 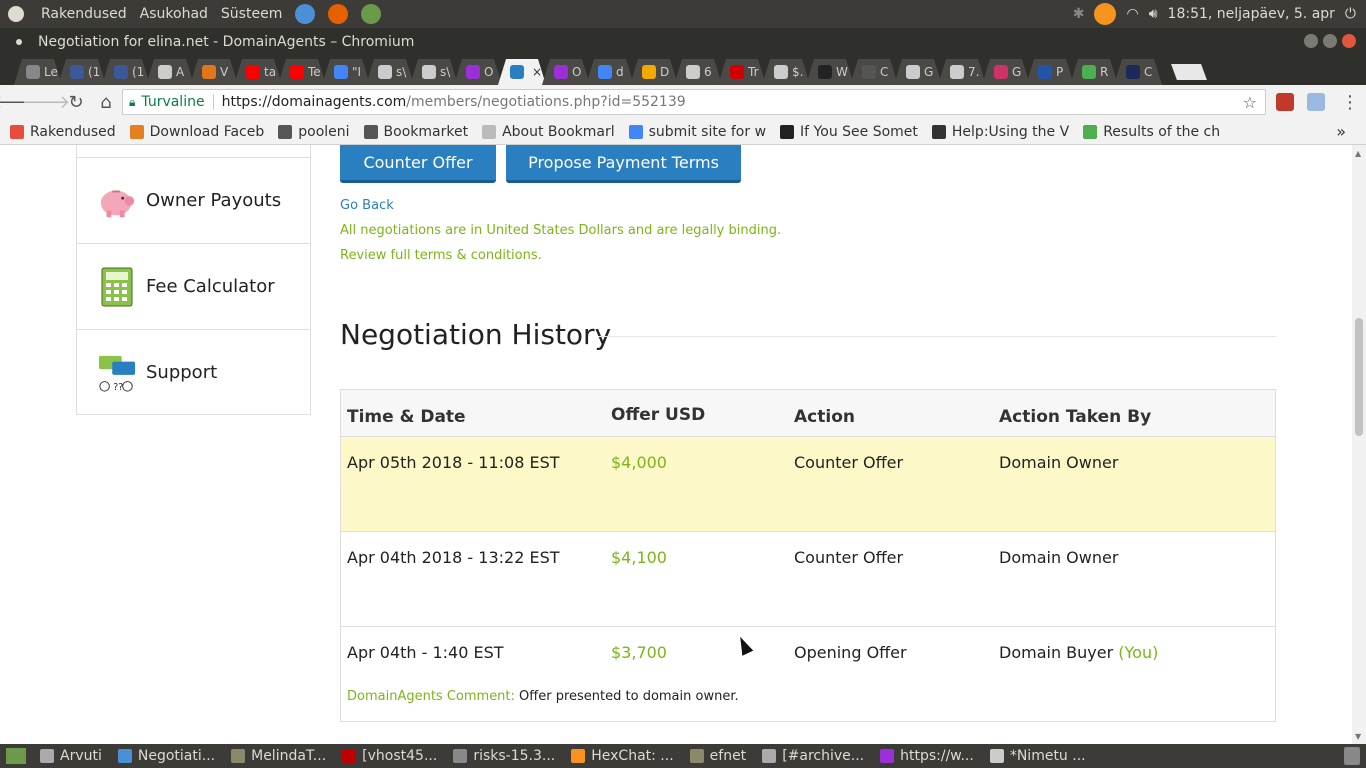 I want to click on url-host: https://domainagents.com, so click(x=314, y=102).